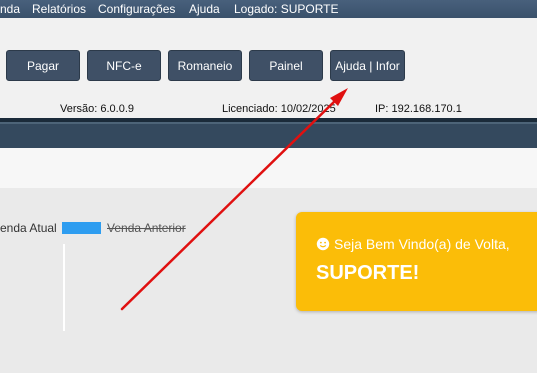  What do you see at coordinates (64, 287) in the screenshot?
I see `chart-axis` at bounding box center [64, 287].